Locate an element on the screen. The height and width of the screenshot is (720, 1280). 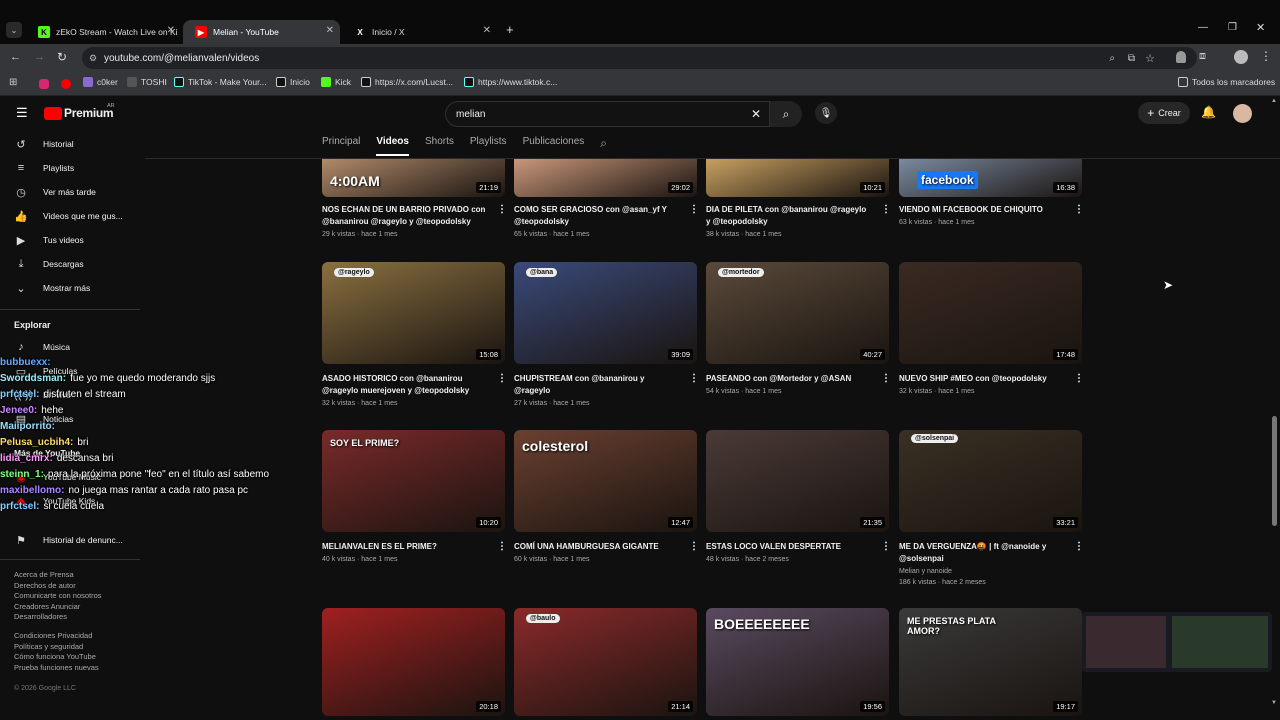
tab-x: X Inicio / X ✕ is located at coordinates (419, 32).